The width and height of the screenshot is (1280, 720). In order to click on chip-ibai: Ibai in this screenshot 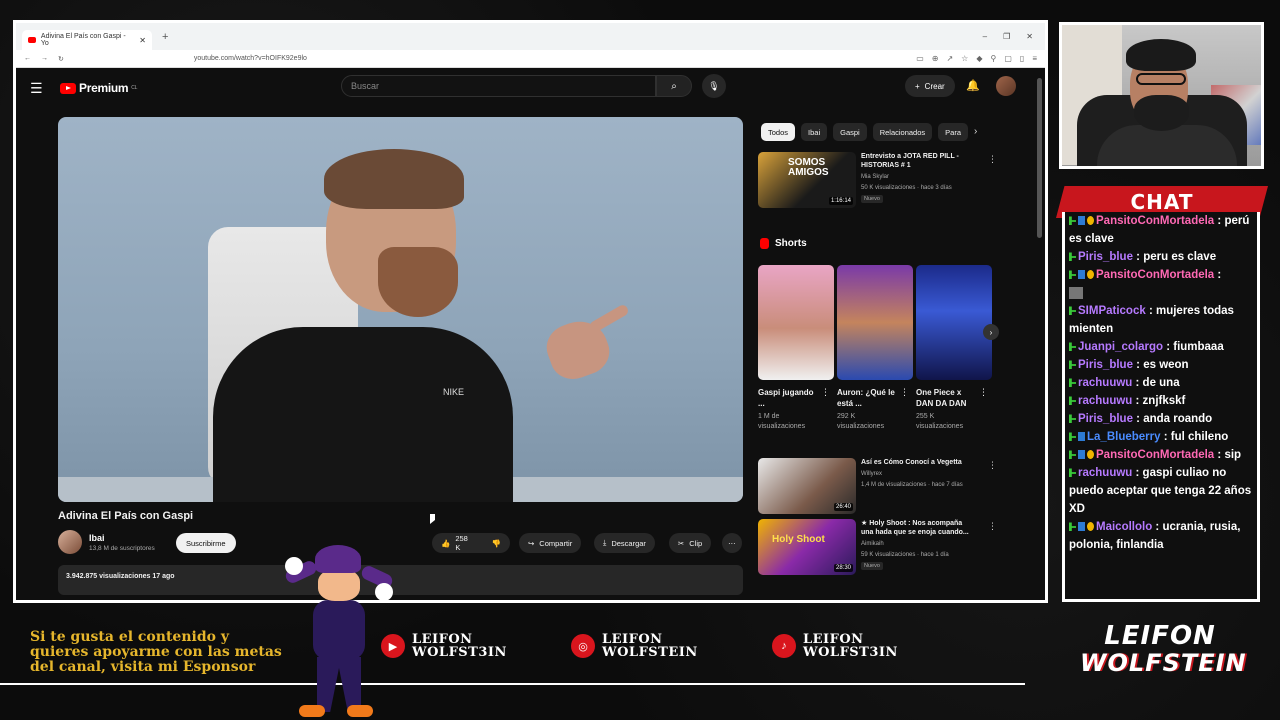, I will do `click(814, 132)`.